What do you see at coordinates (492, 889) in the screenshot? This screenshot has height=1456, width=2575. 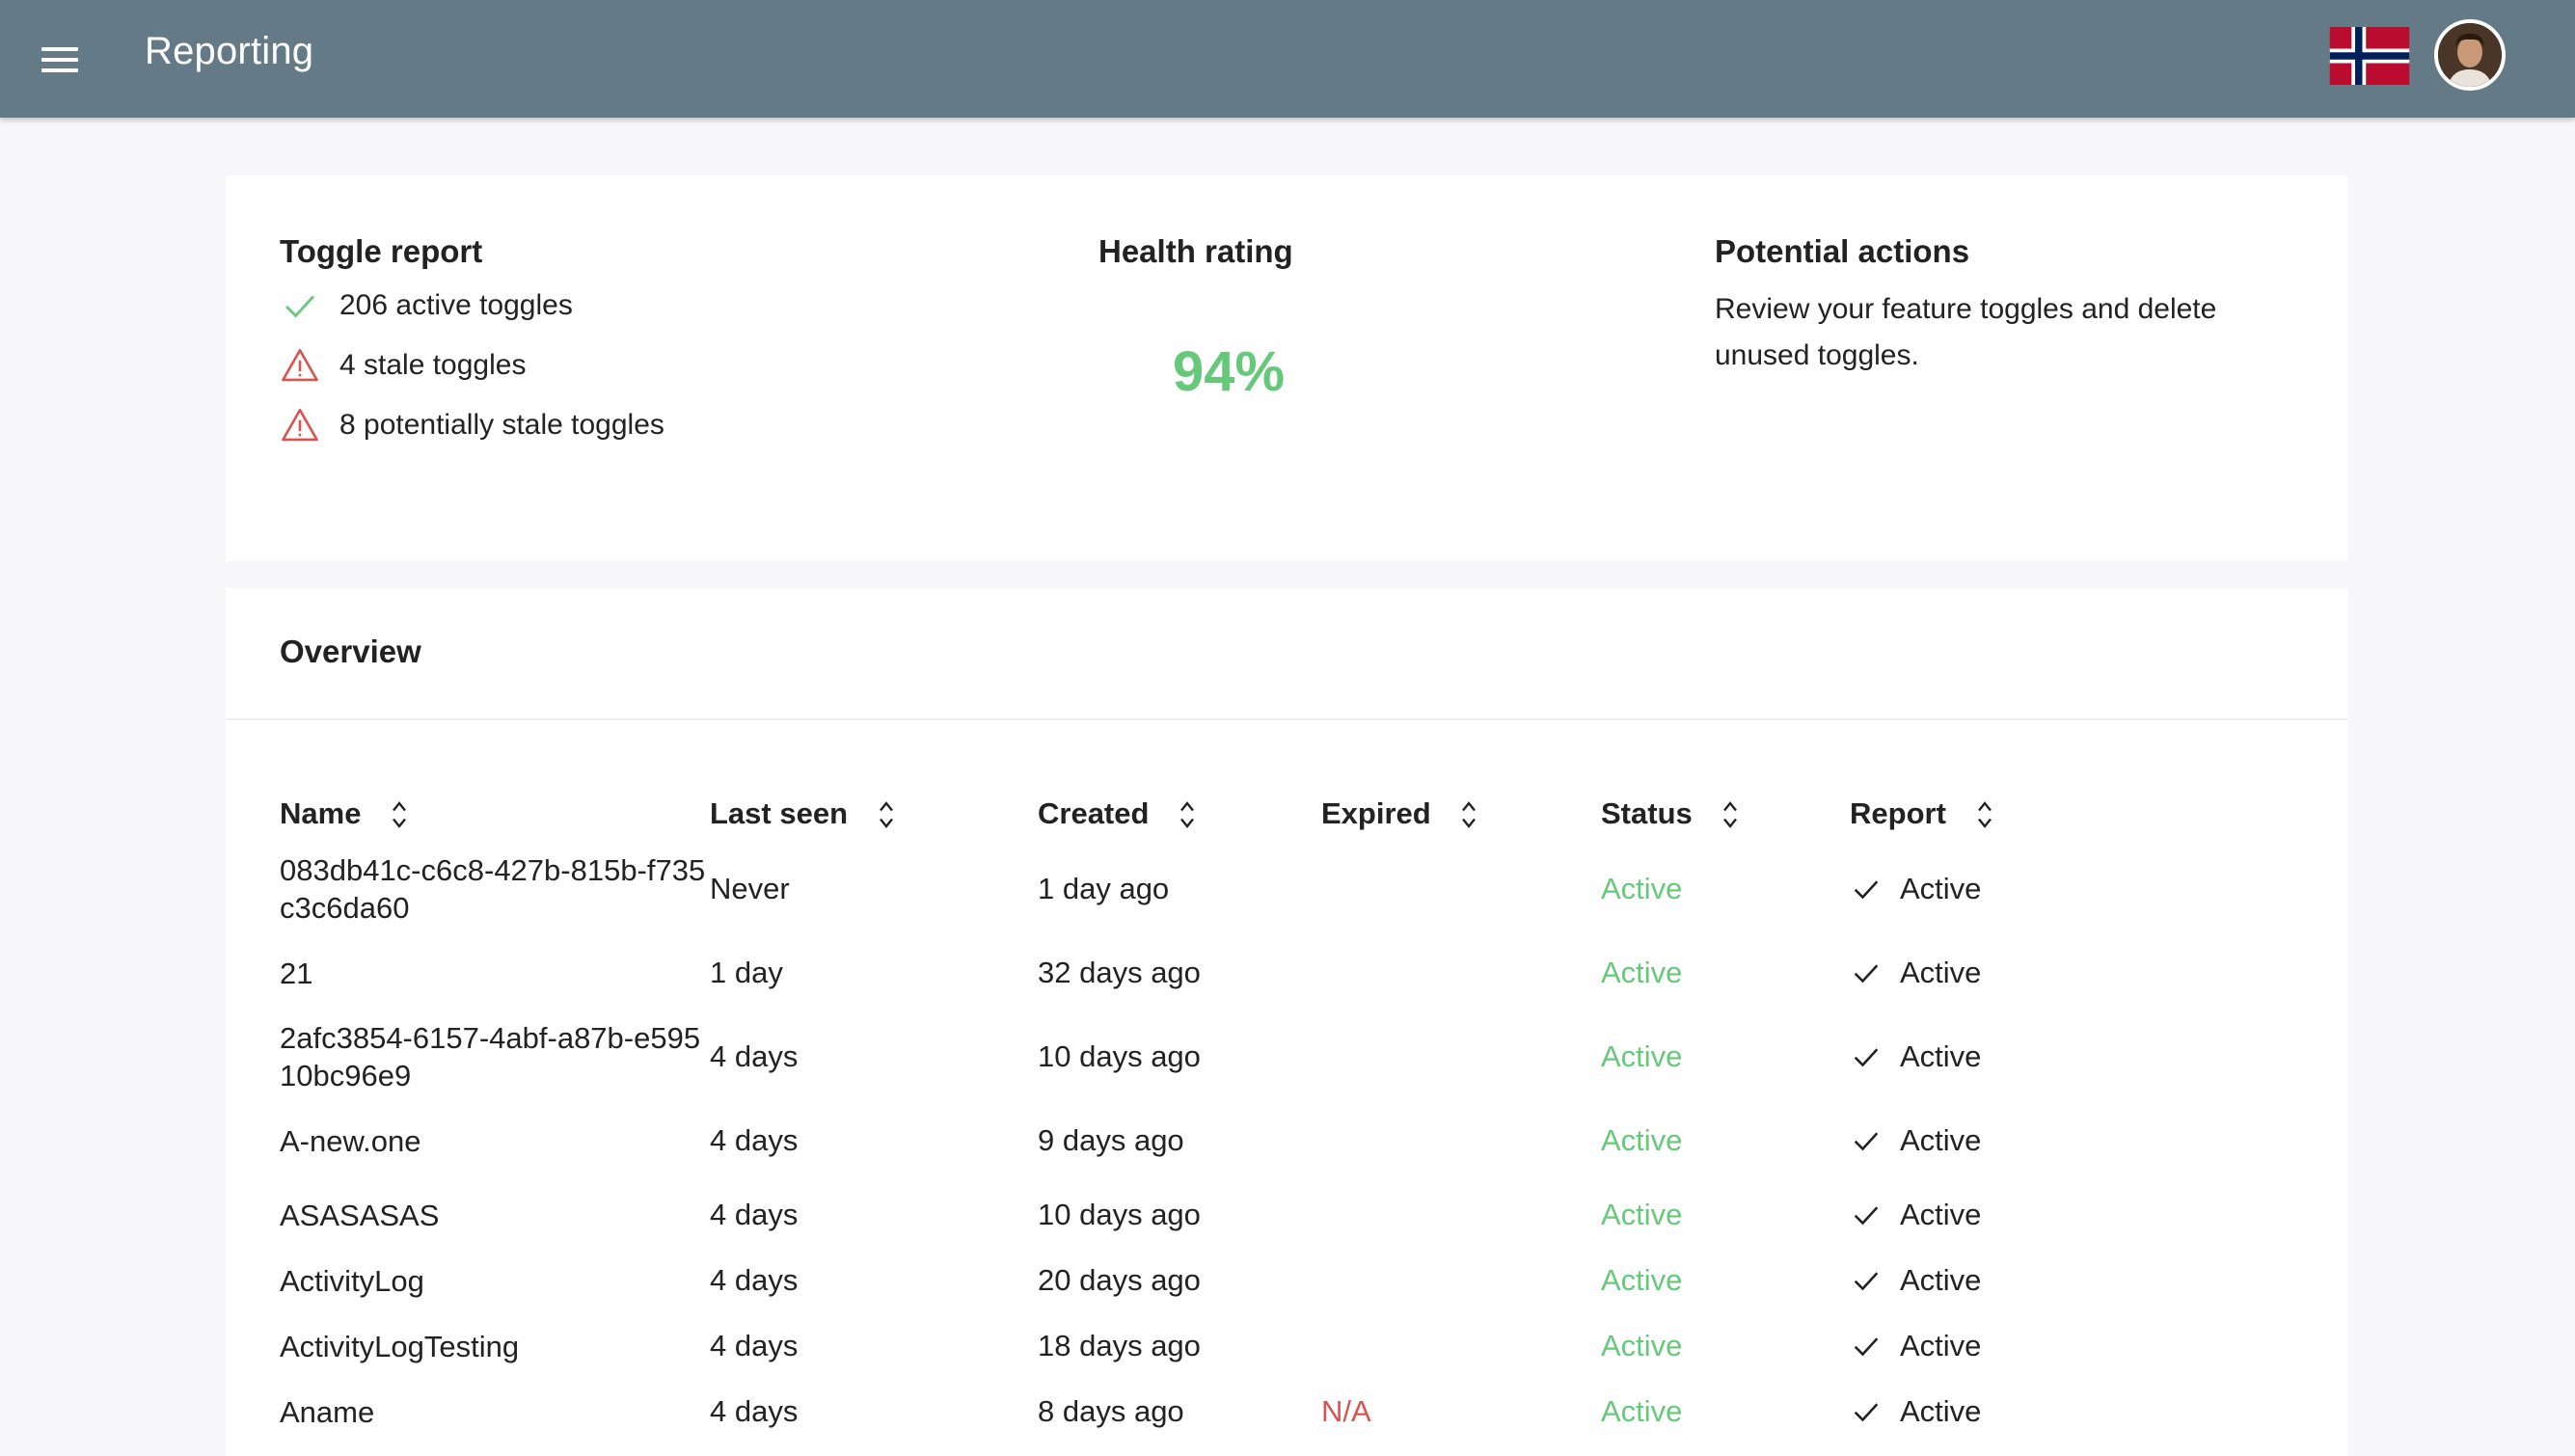 I see `toggle-name-link: 083db41c-c6c8-427b-815b-f735c3c6da60` at bounding box center [492, 889].